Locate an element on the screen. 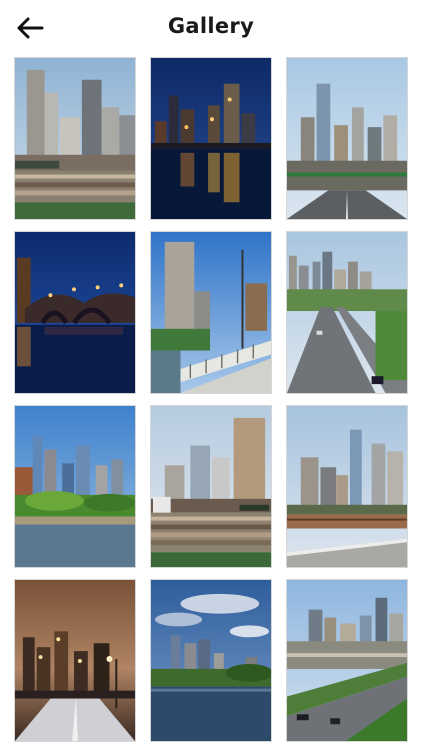 The width and height of the screenshot is (422, 750). app-header: Gallery is located at coordinates (211, 28).